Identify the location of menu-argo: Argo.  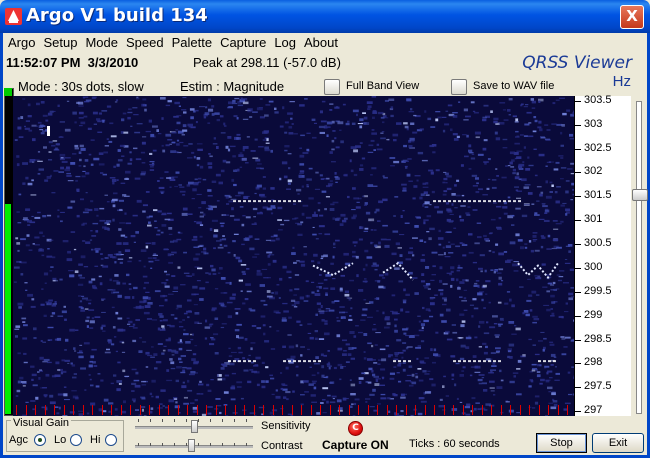
(21, 43).